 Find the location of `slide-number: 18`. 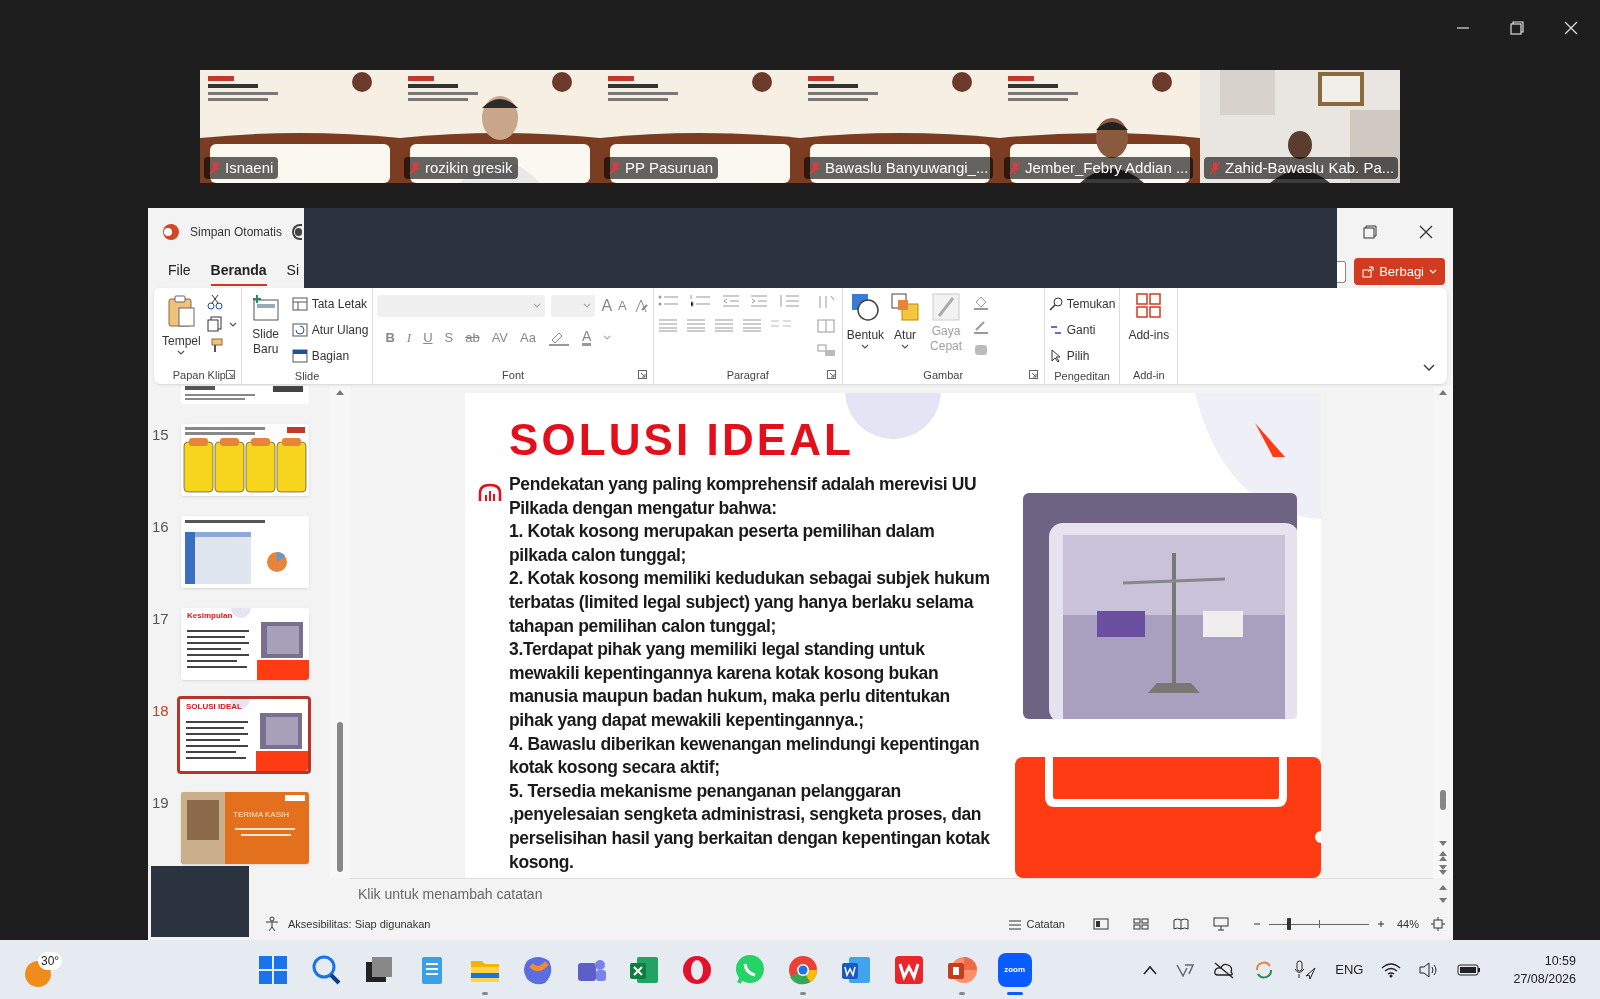

slide-number: 18 is located at coordinates (161, 711).